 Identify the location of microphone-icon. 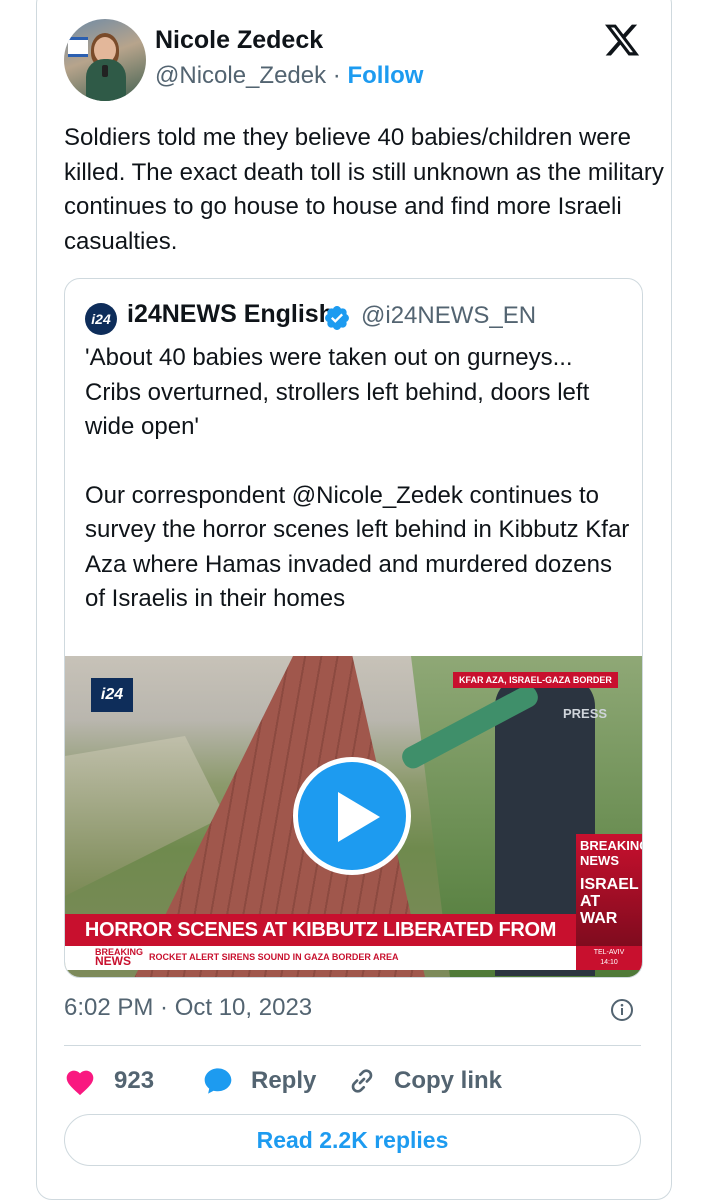
(105, 71).